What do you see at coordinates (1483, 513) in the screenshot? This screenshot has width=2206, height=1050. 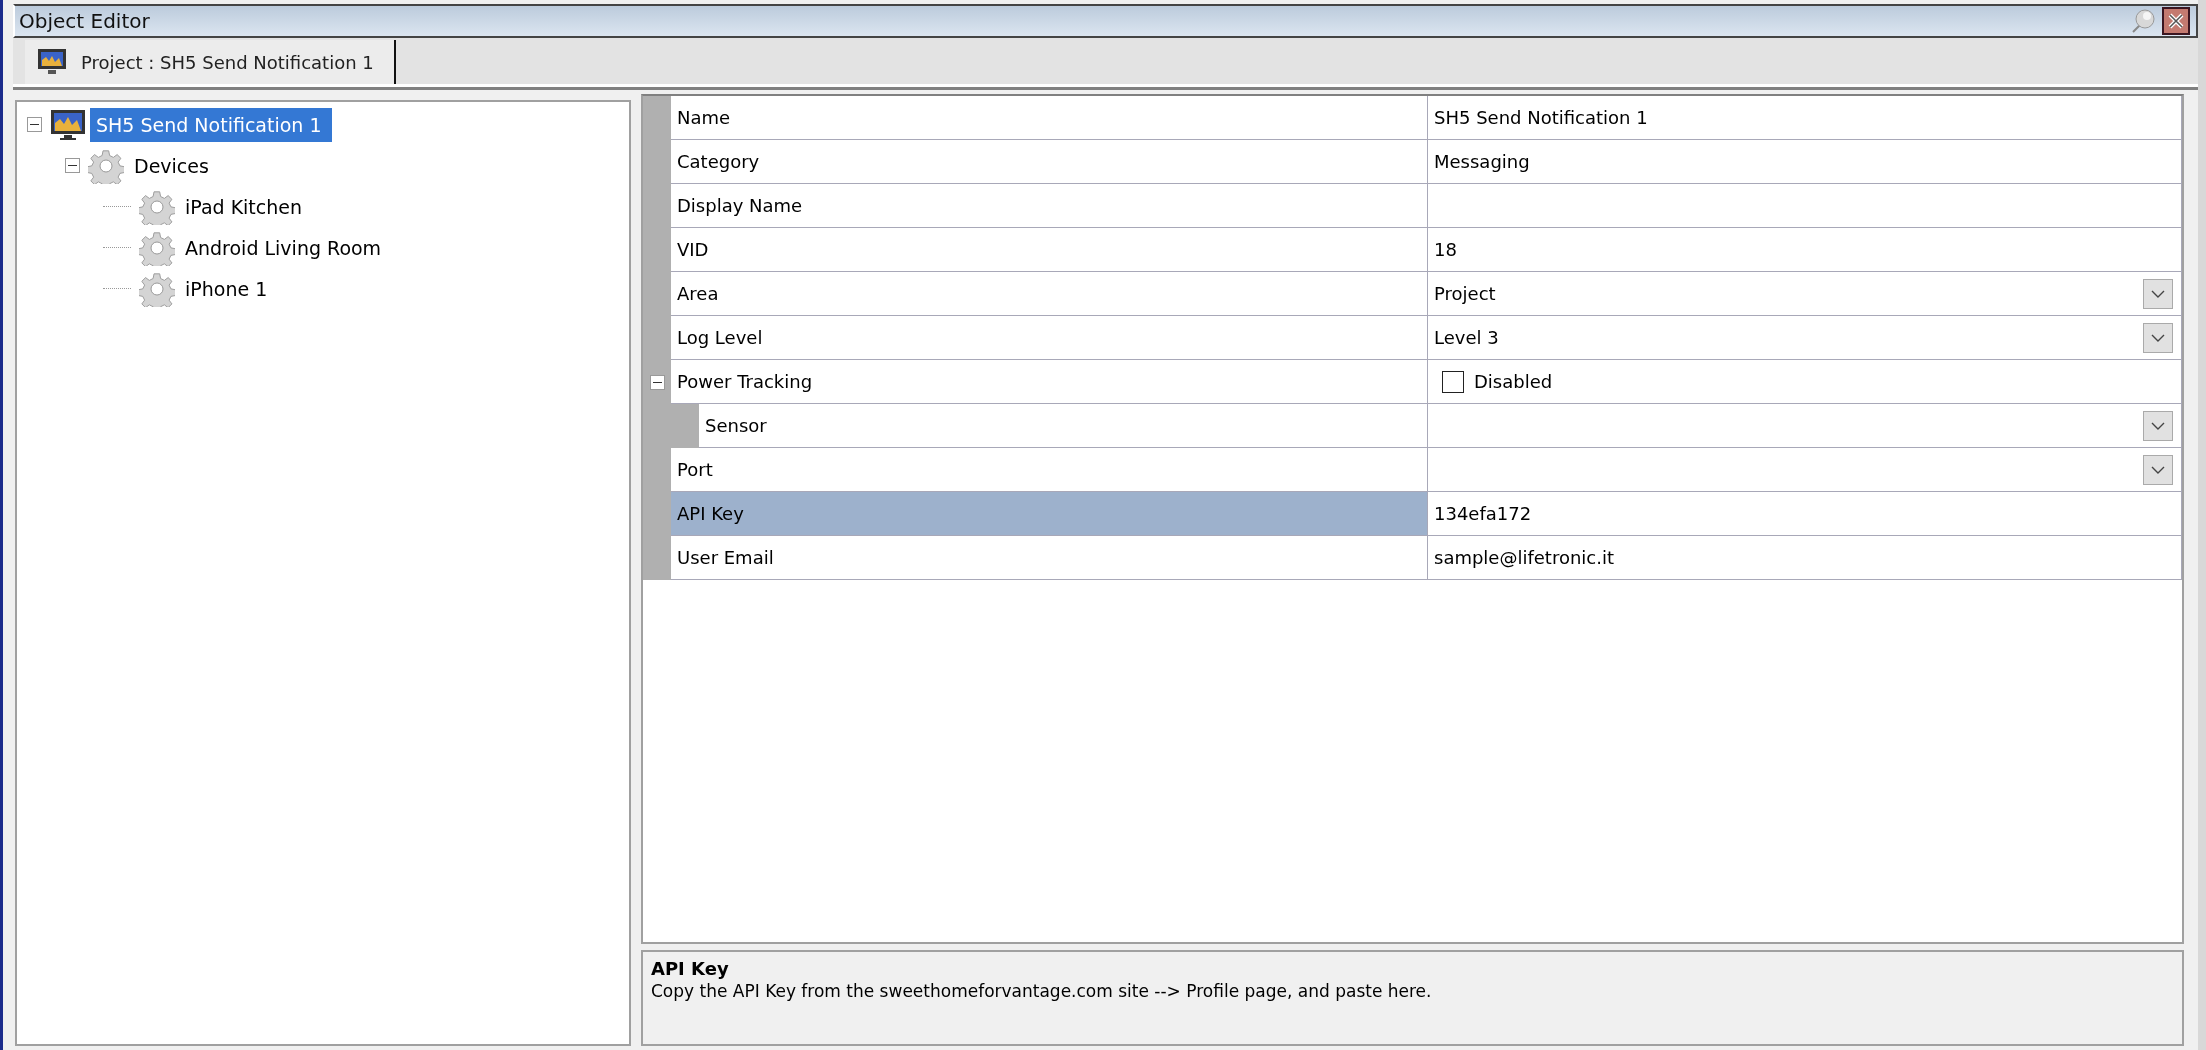 I see `property-value: 134efa172` at bounding box center [1483, 513].